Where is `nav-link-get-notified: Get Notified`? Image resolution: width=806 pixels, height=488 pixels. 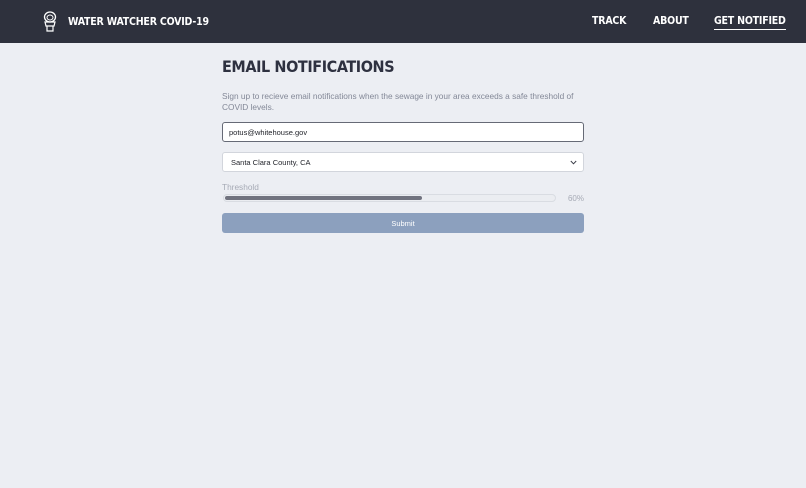 nav-link-get-notified: Get Notified is located at coordinates (750, 22).